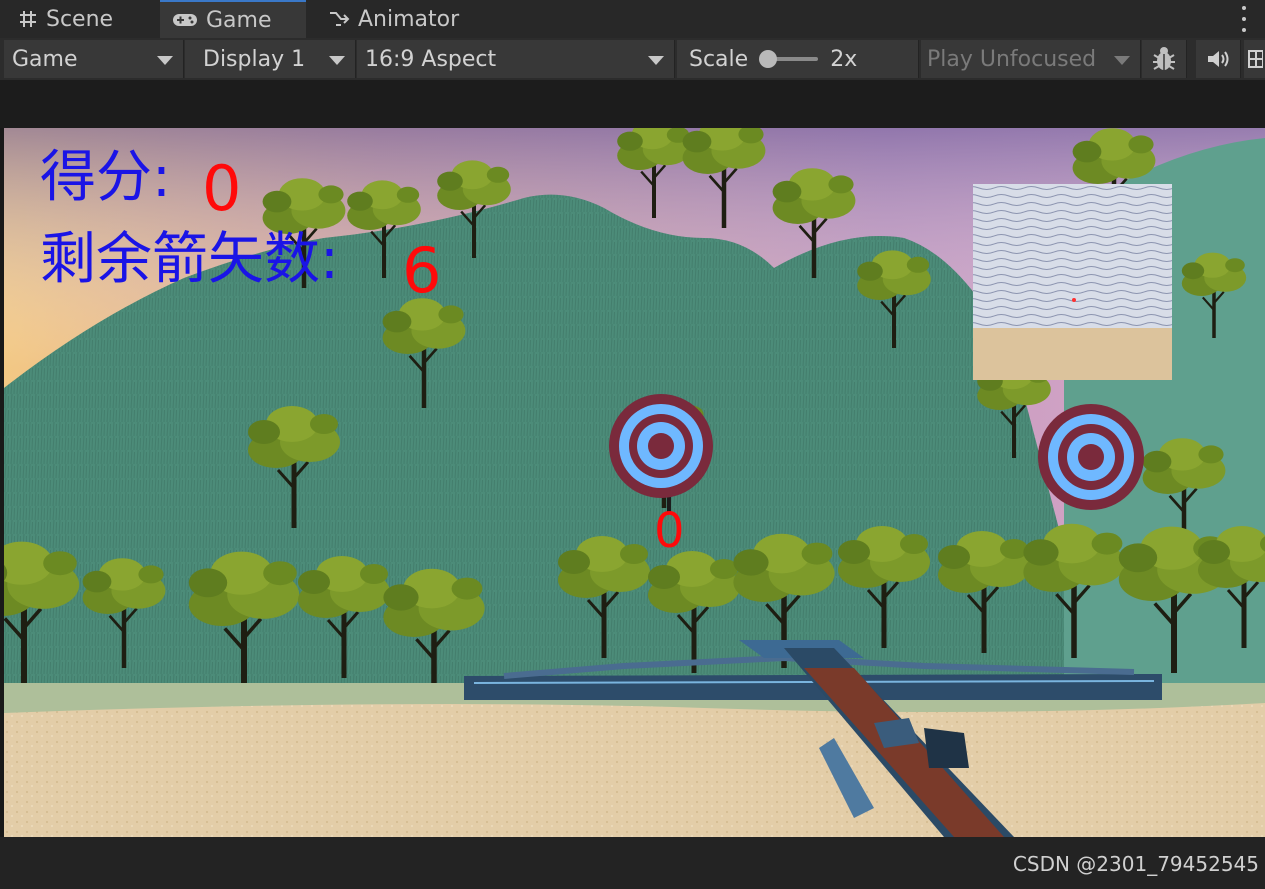 The image size is (1265, 889). I want to click on minimap-view, so click(1072, 282).